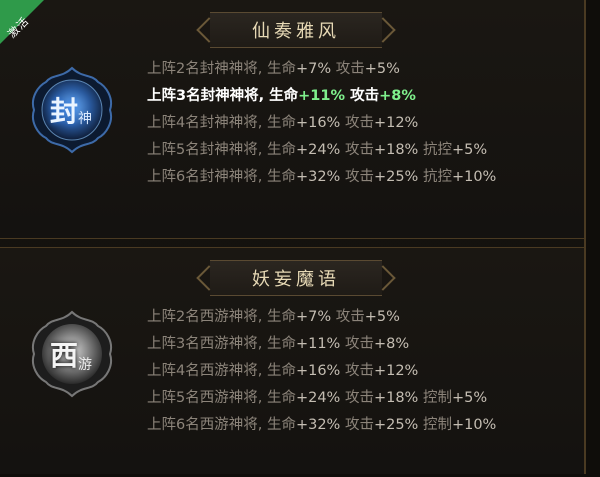 The height and width of the screenshot is (477, 600). I want to click on bond-effect-line: 上阵5名封神神将, 生命+24% 攻击+18% 抗控+5%, so click(321, 150).